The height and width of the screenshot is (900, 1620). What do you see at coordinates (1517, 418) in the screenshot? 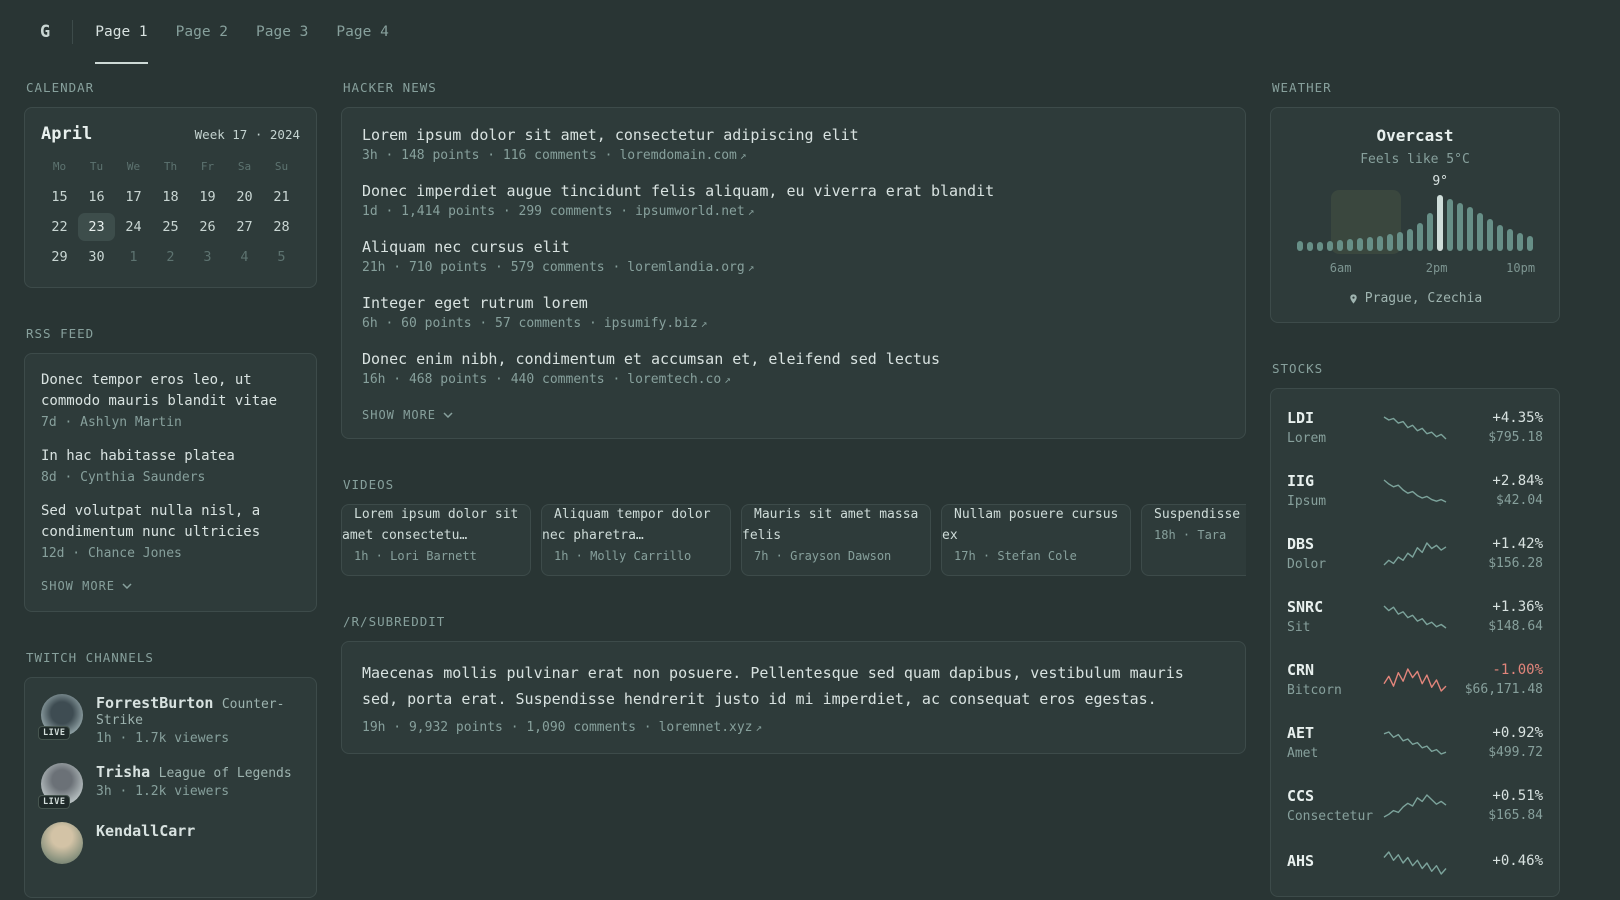
I see `stock-change: +4.35%` at bounding box center [1517, 418].